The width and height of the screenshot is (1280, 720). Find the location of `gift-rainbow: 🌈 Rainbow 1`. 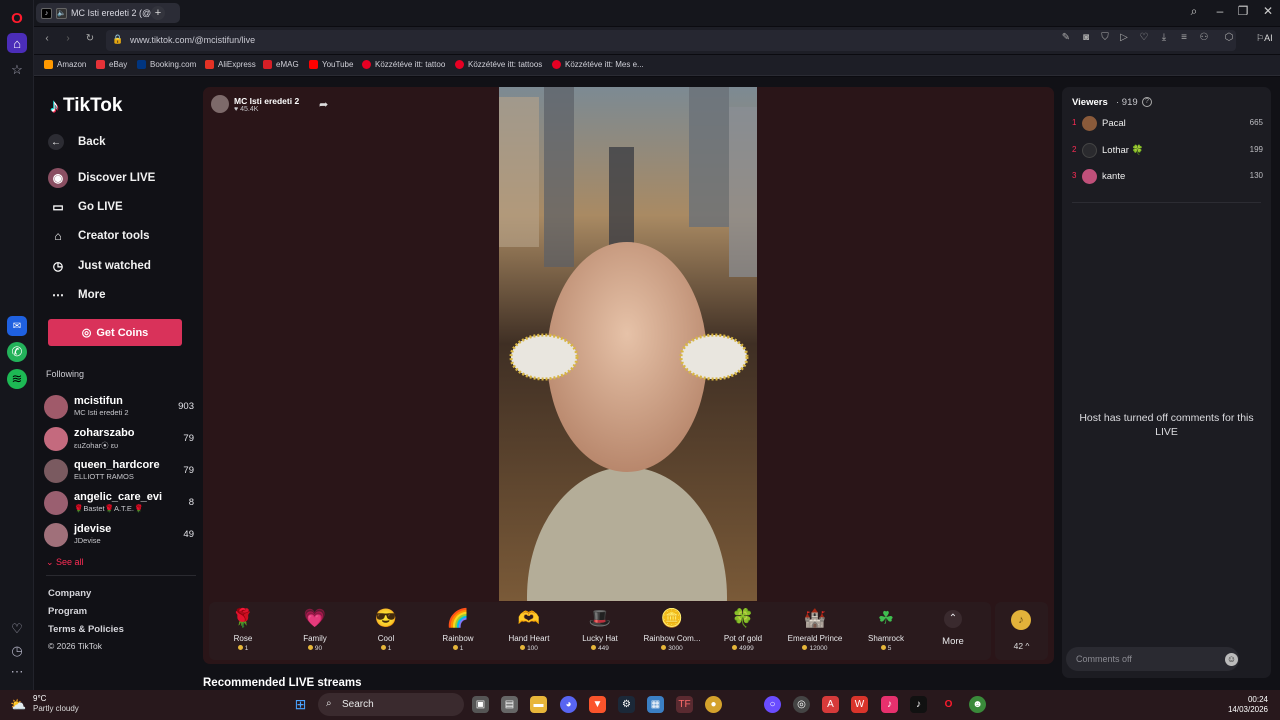

gift-rainbow: 🌈 Rainbow 1 is located at coordinates (458, 629).